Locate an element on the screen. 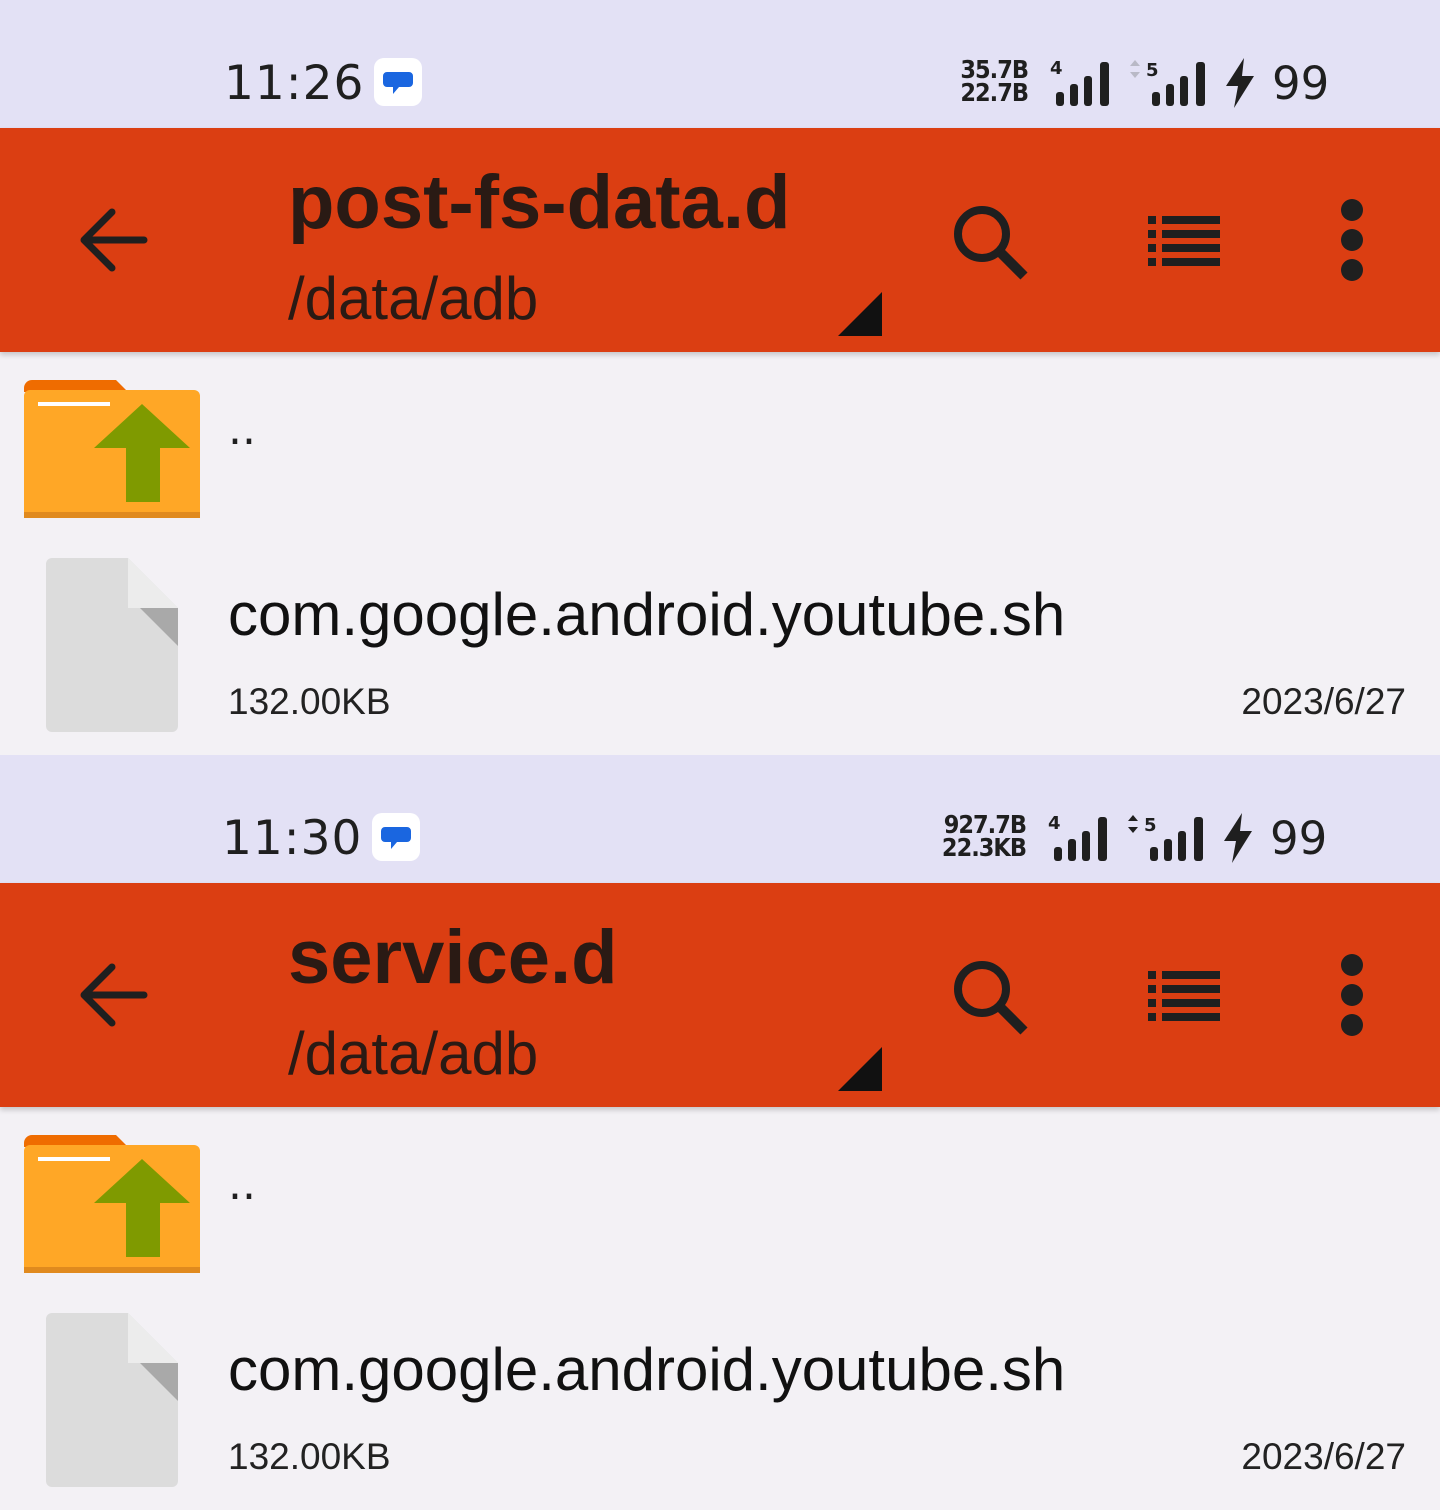 The image size is (1440, 1510). download-speed: 22.7B is located at coordinates (994, 92).